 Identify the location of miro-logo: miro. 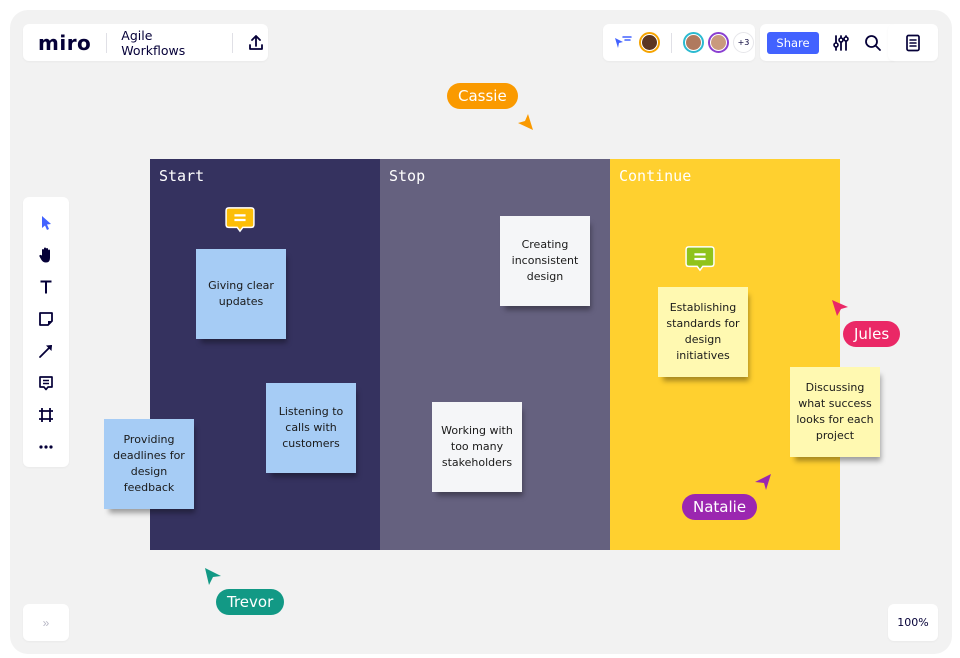
(64, 43).